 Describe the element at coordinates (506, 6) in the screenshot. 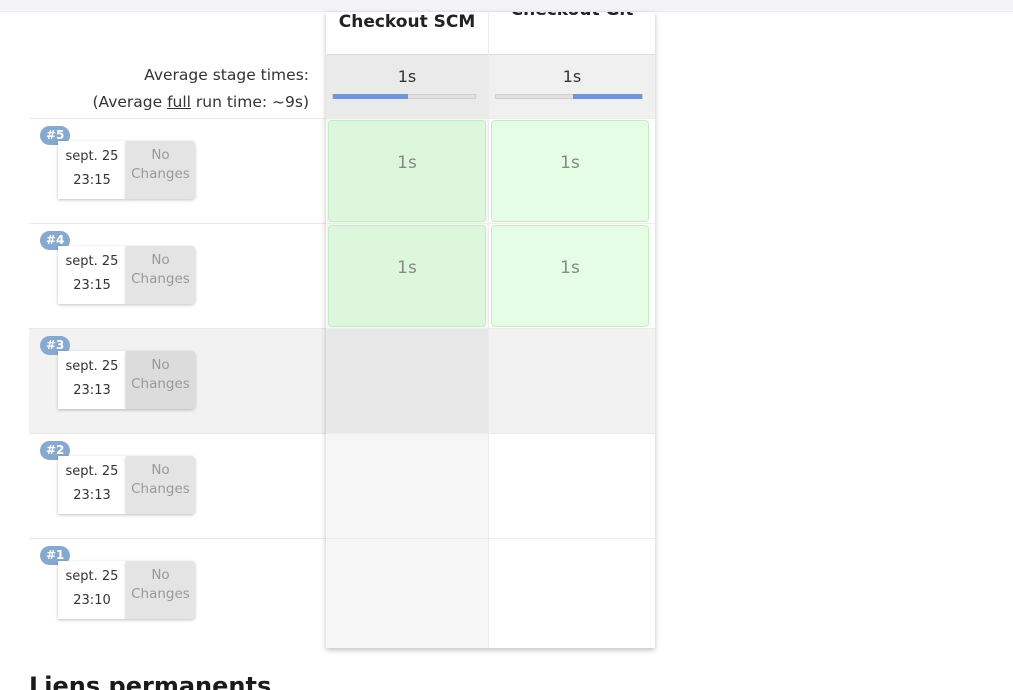

I see `top-bar` at that location.